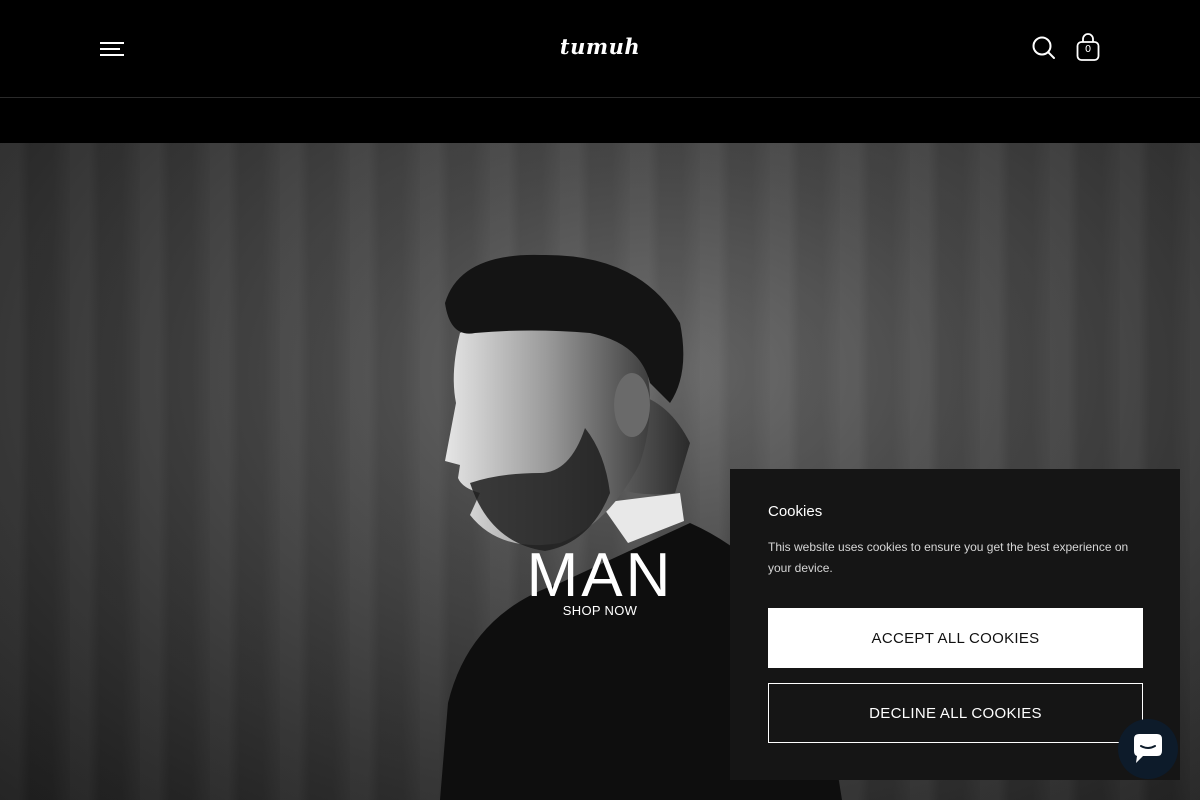 The image size is (1200, 800). I want to click on cookie-title: Cookies, so click(795, 511).